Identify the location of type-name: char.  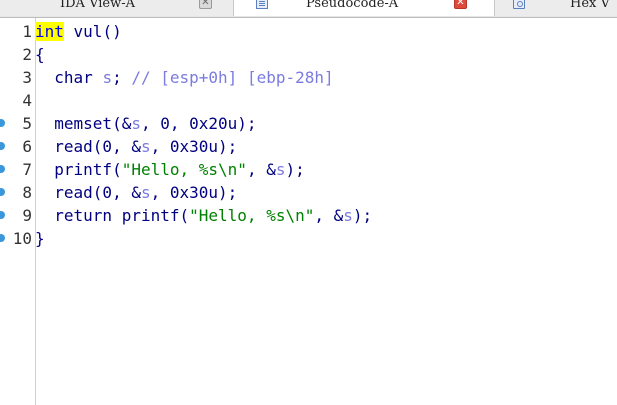
(69, 77).